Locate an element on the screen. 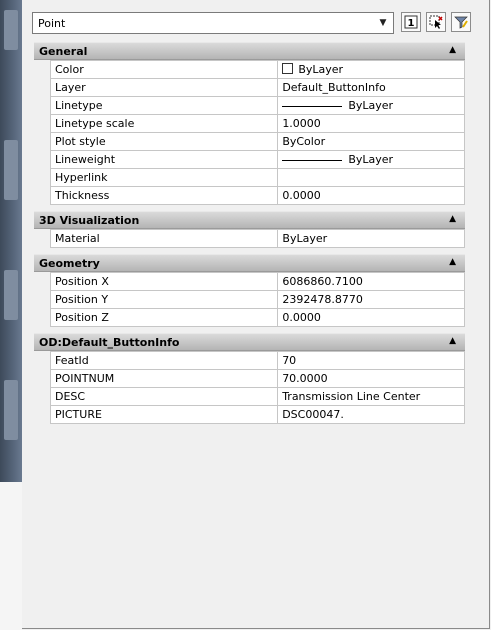  table-row: Position Y 2392478.8770 is located at coordinates (257, 299).